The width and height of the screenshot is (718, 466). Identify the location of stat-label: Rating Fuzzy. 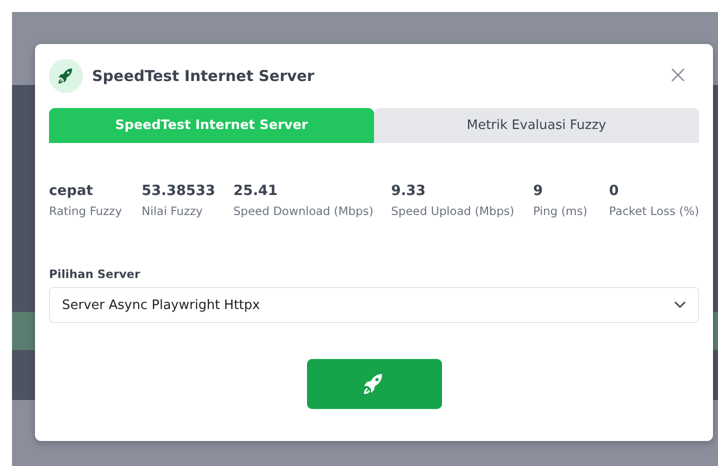
(86, 211).